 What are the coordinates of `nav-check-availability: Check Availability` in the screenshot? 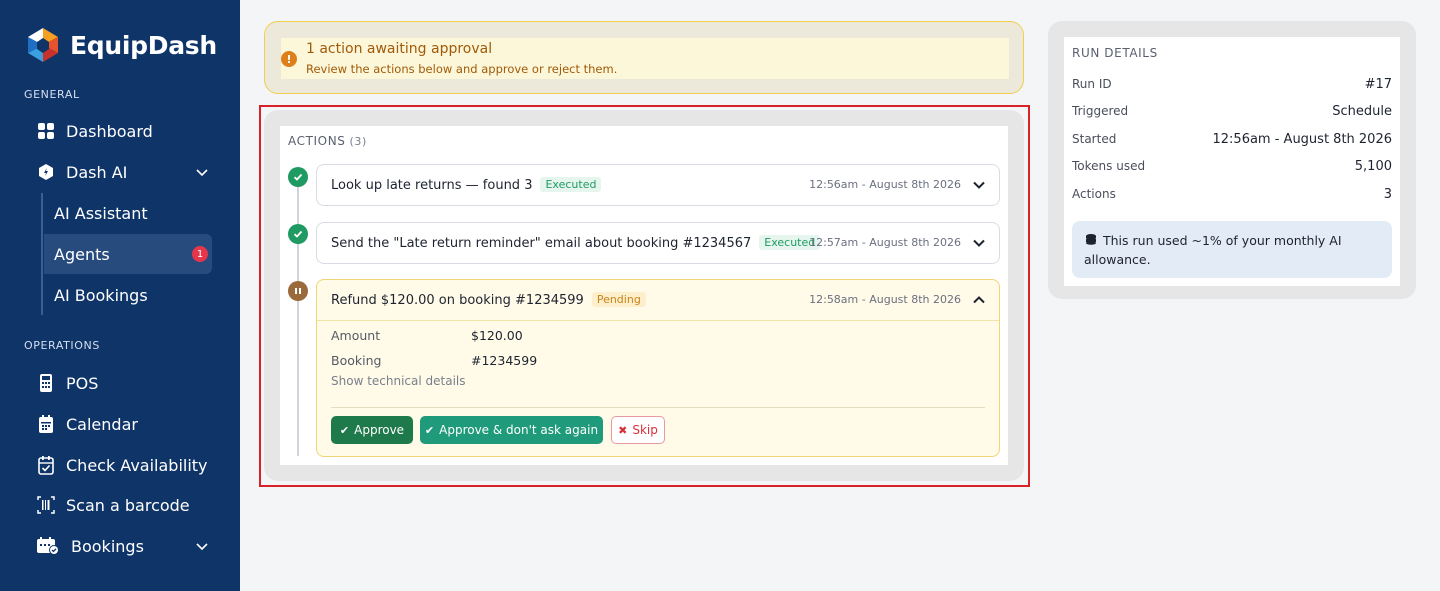 It's located at (122, 465).